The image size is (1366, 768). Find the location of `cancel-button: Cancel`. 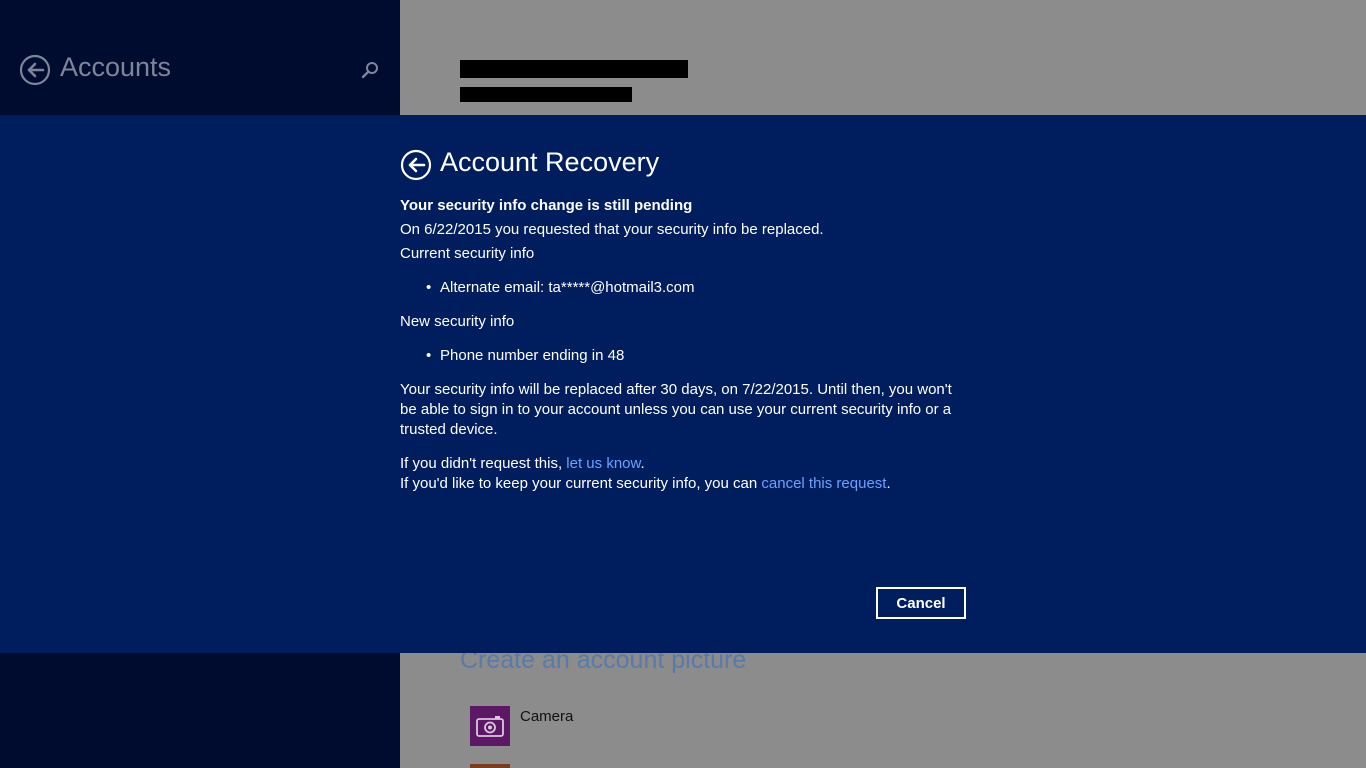

cancel-button: Cancel is located at coordinates (921, 603).